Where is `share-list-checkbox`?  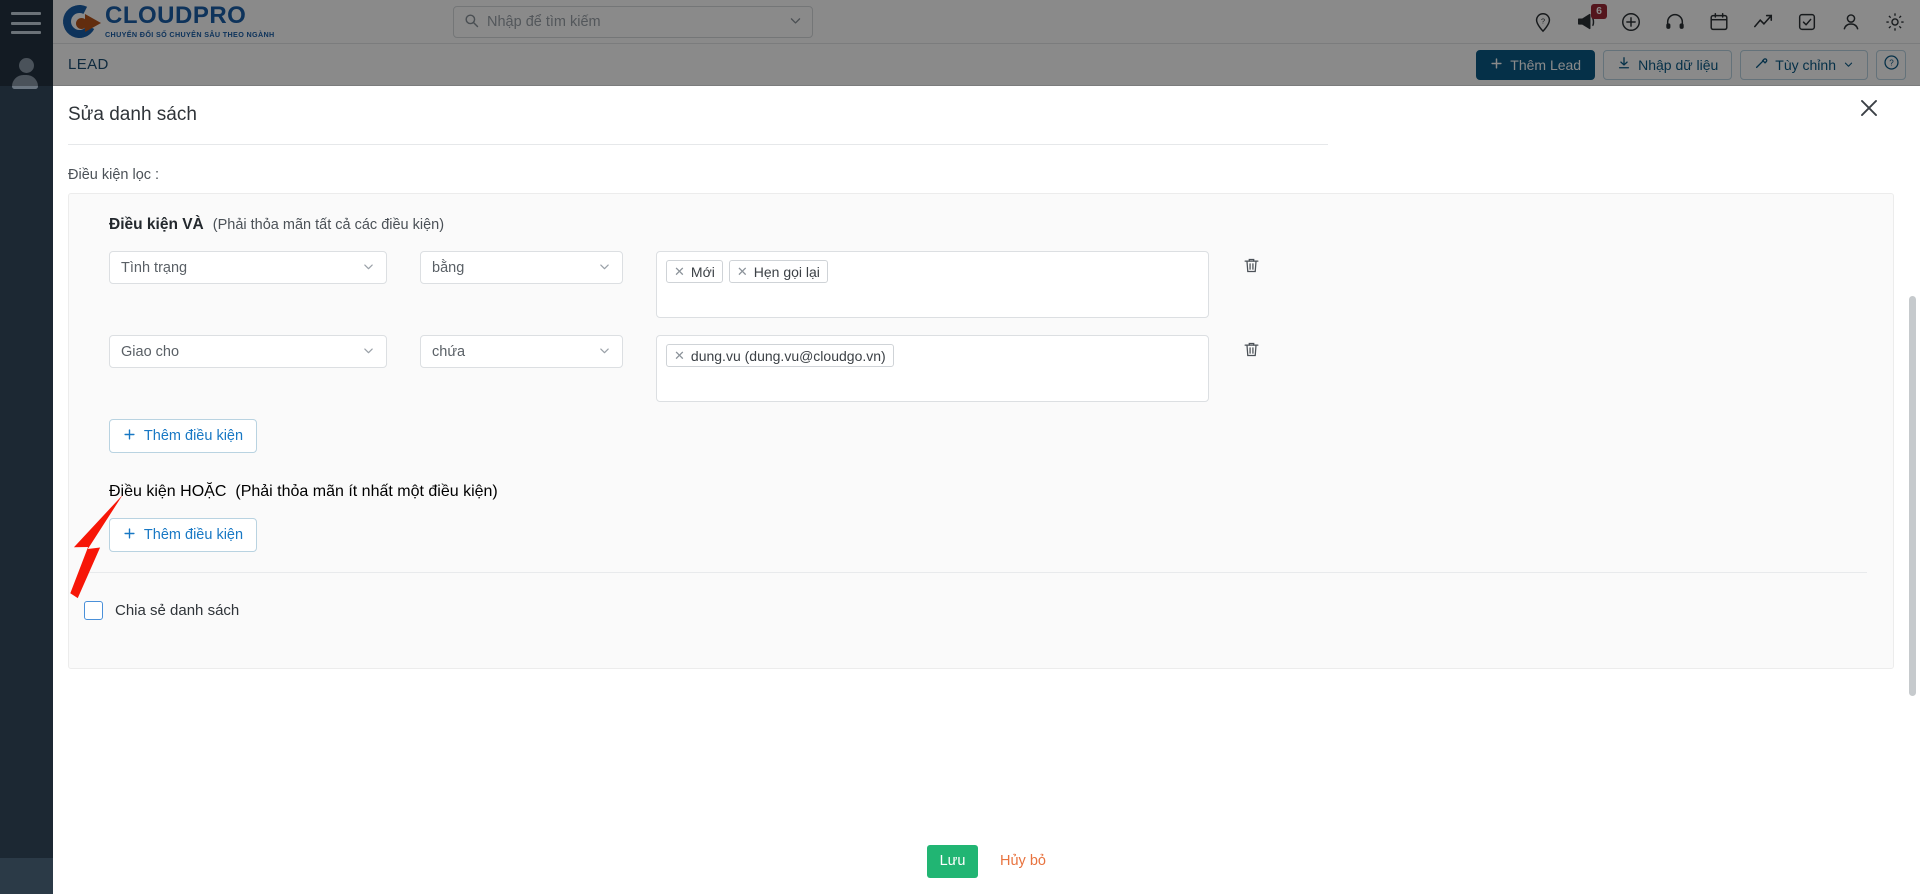 share-list-checkbox is located at coordinates (93, 610).